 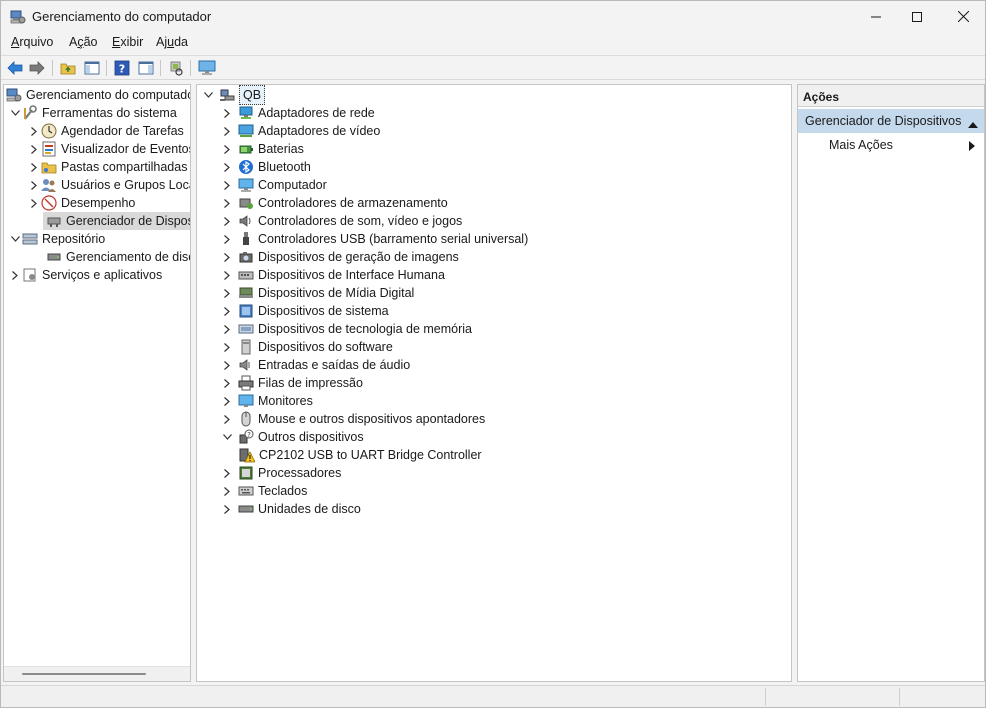 I want to click on tree-item-pastas: Pastas compartilhadas, so click(x=107, y=167).